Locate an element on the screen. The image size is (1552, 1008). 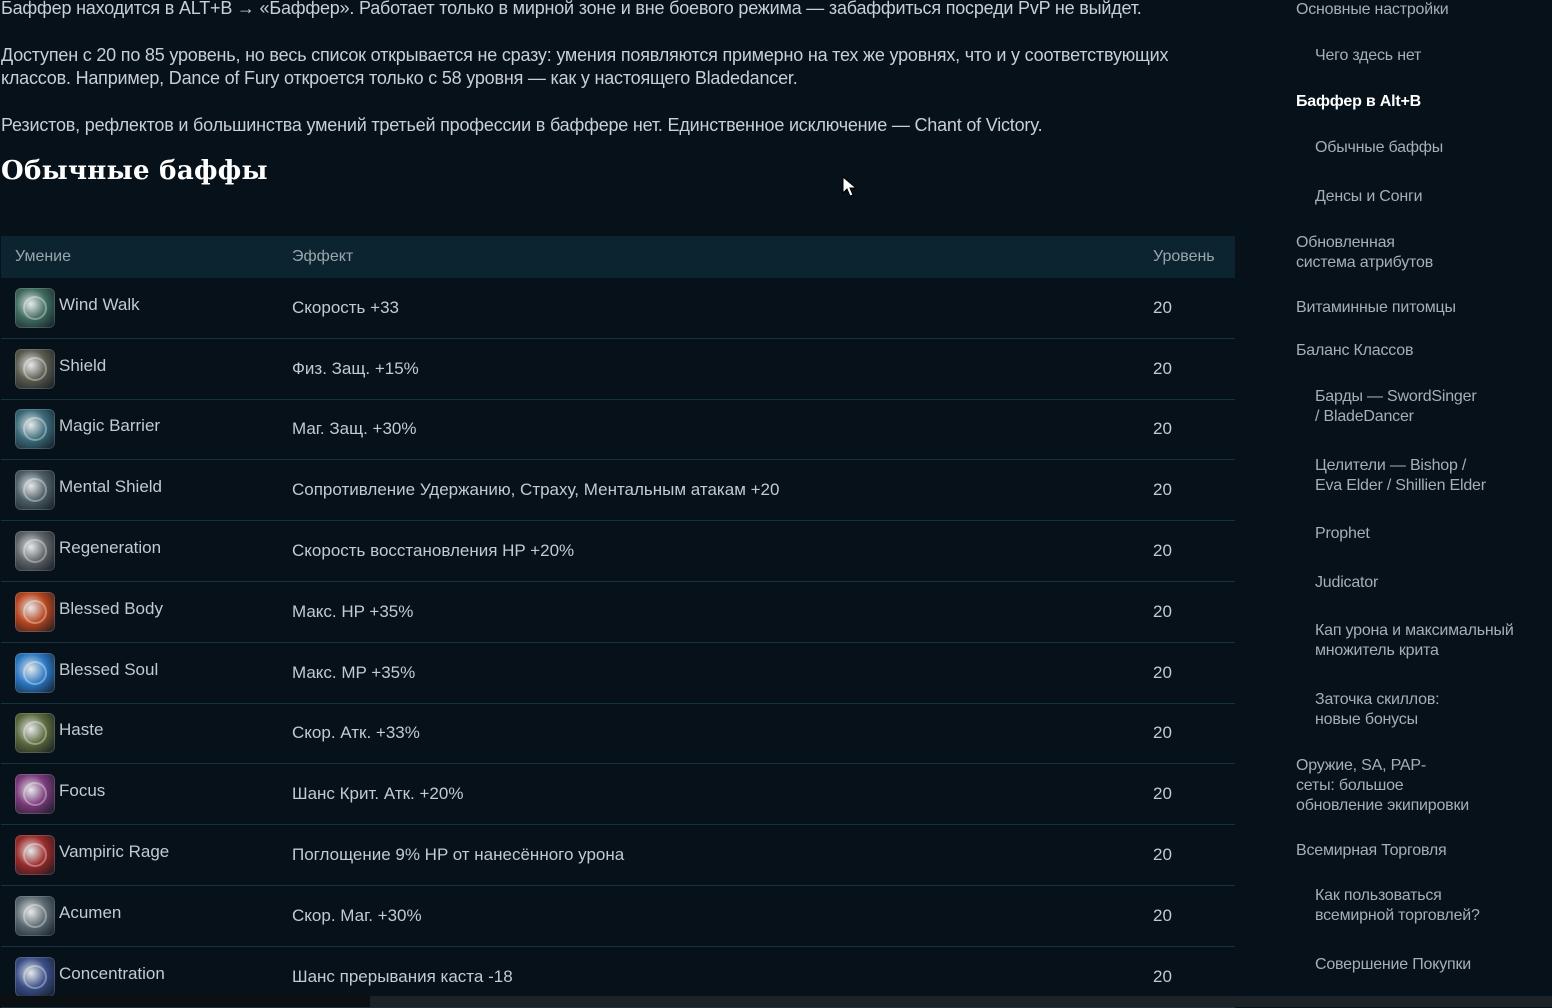
concentration-icon is located at coordinates (35, 976).